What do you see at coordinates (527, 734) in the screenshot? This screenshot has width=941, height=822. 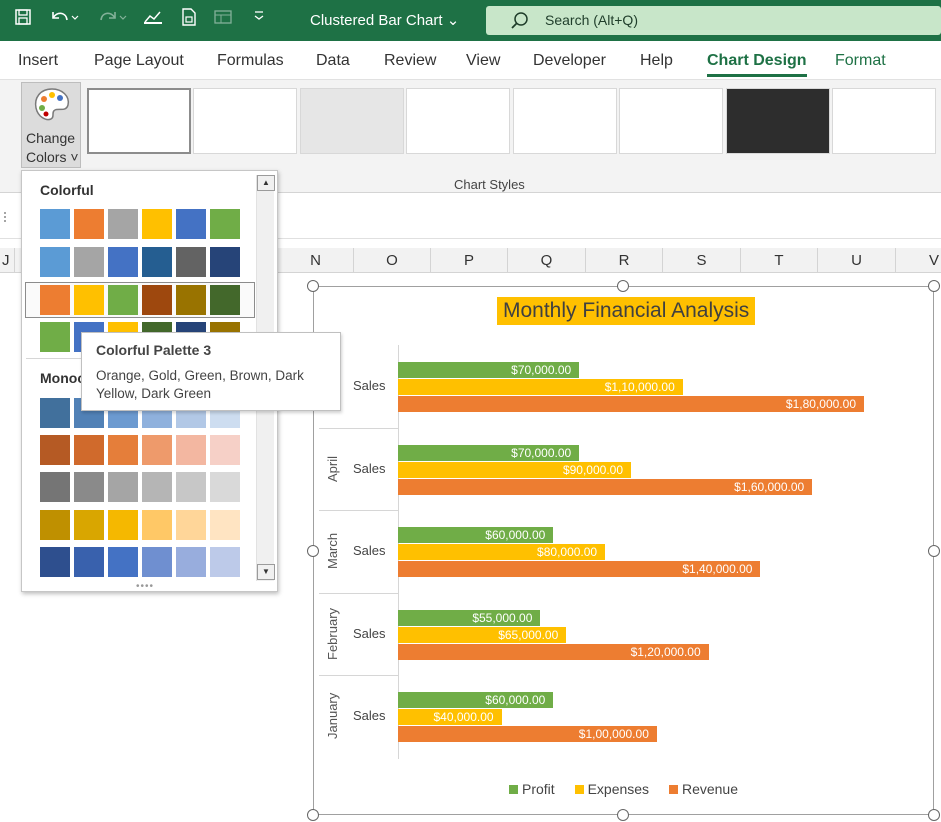 I see `bar-revenue-january: $1,00,000.00` at bounding box center [527, 734].